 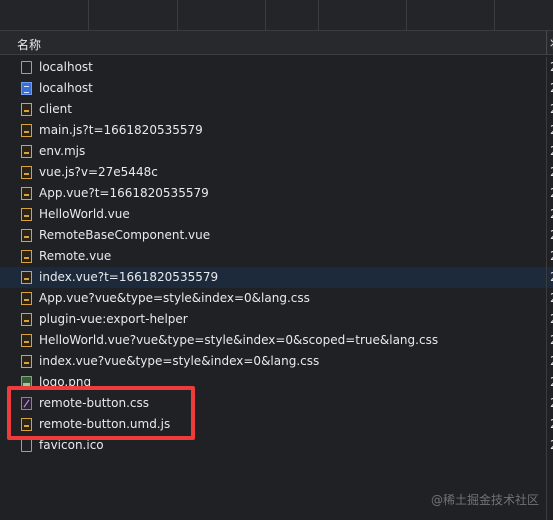 I want to click on name-column-header: 名称, so click(x=29, y=44).